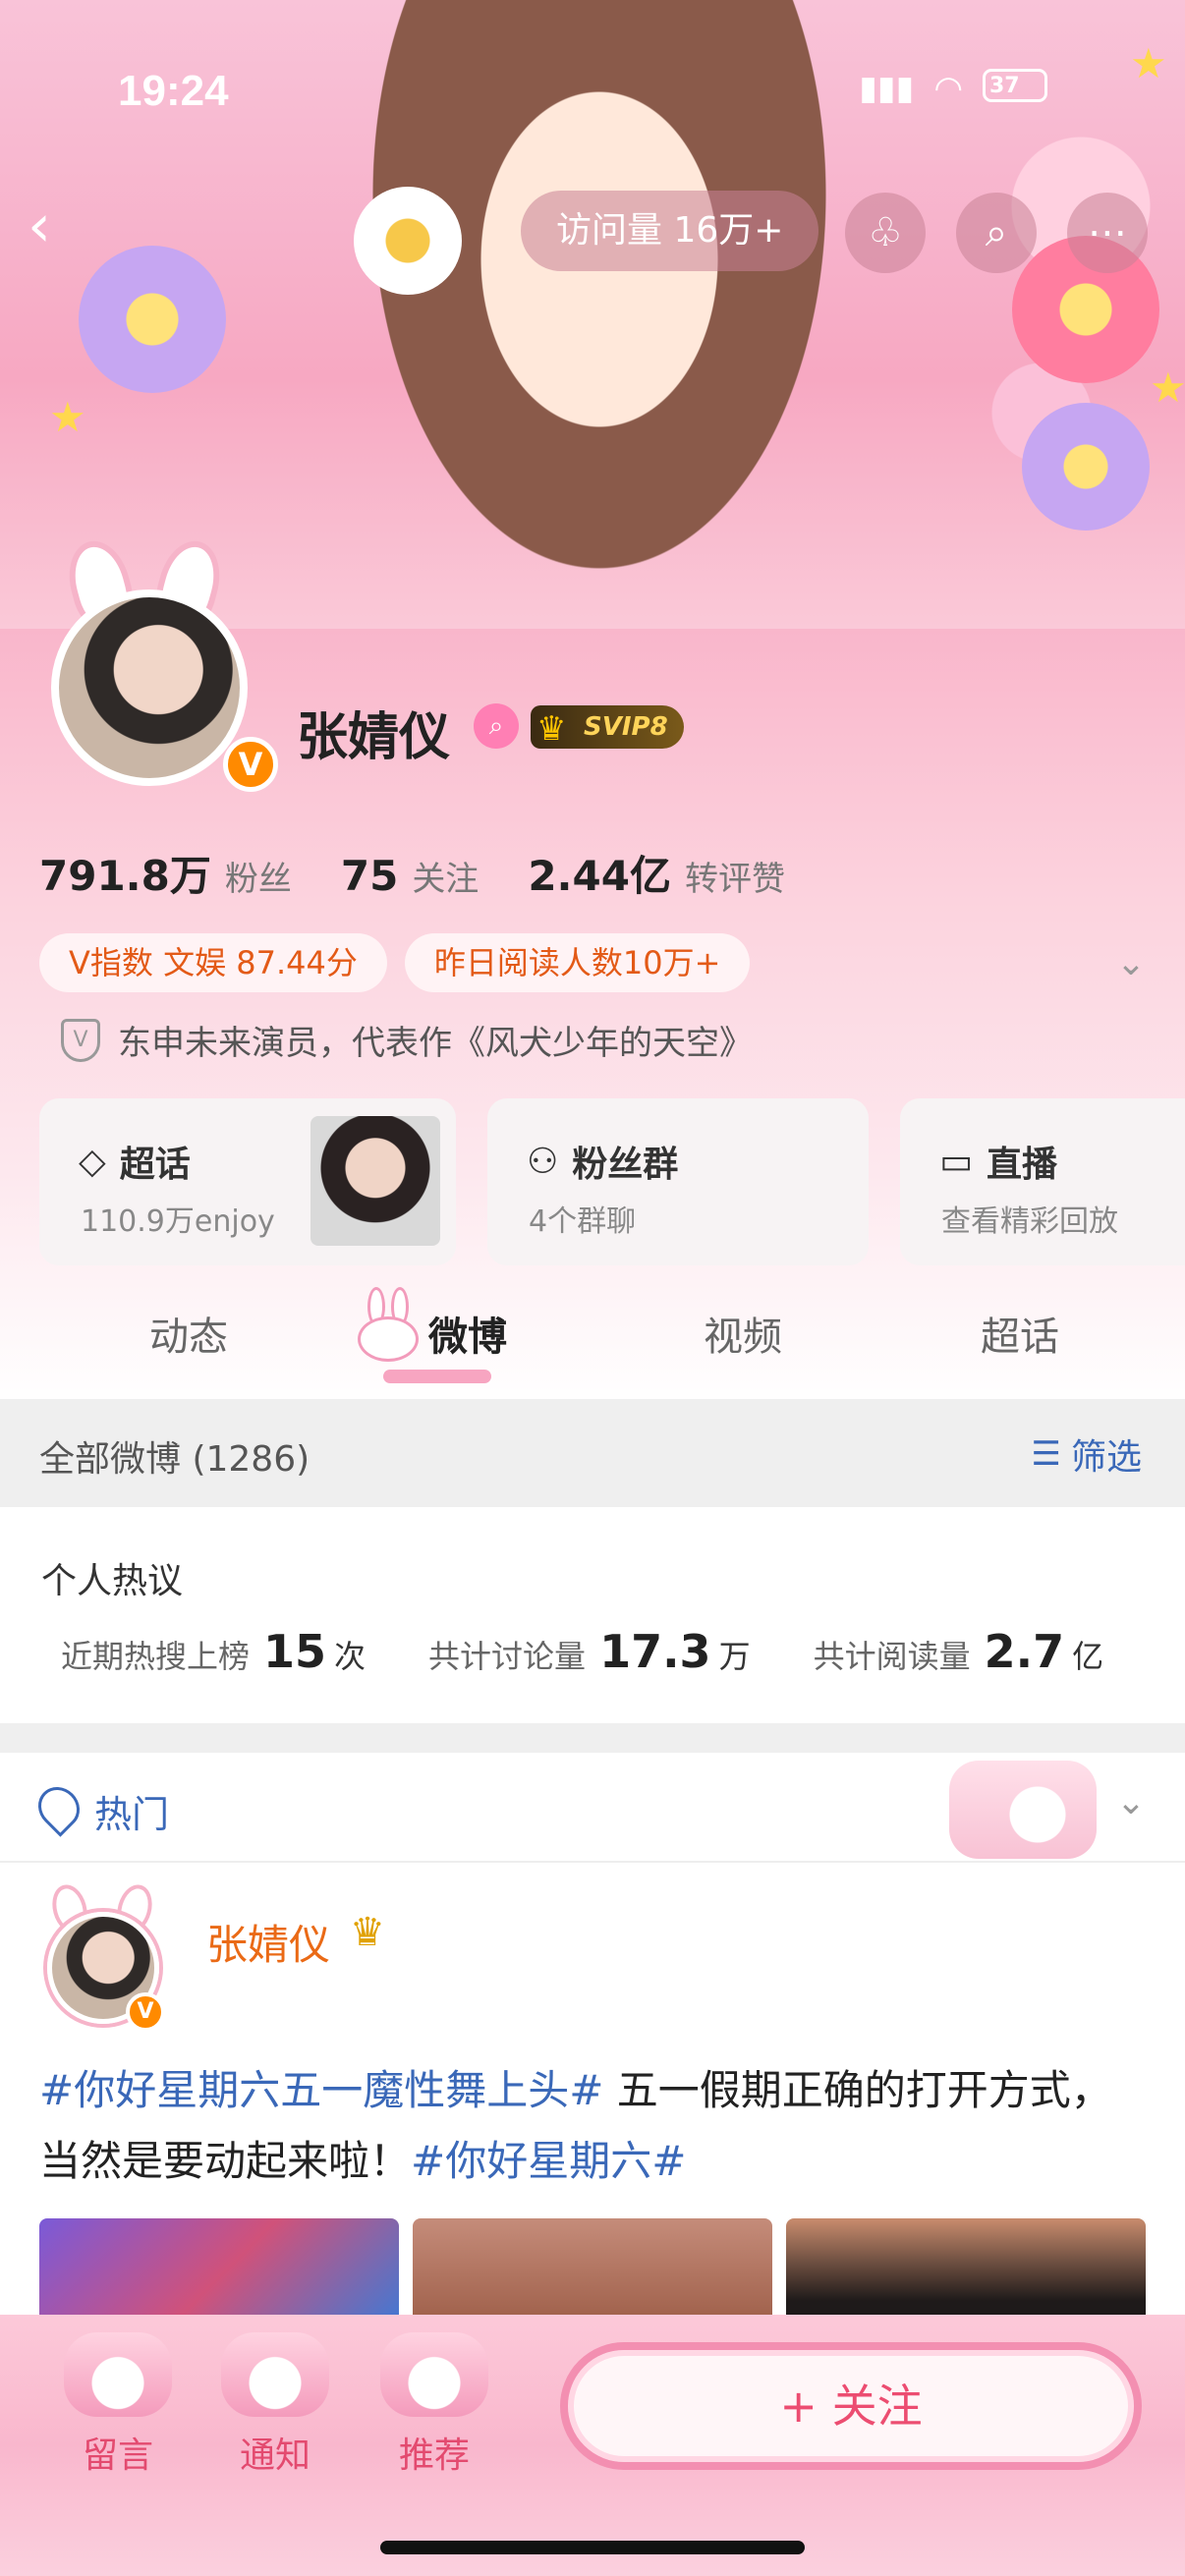  I want to click on super-topic-thumbnail, so click(375, 1181).